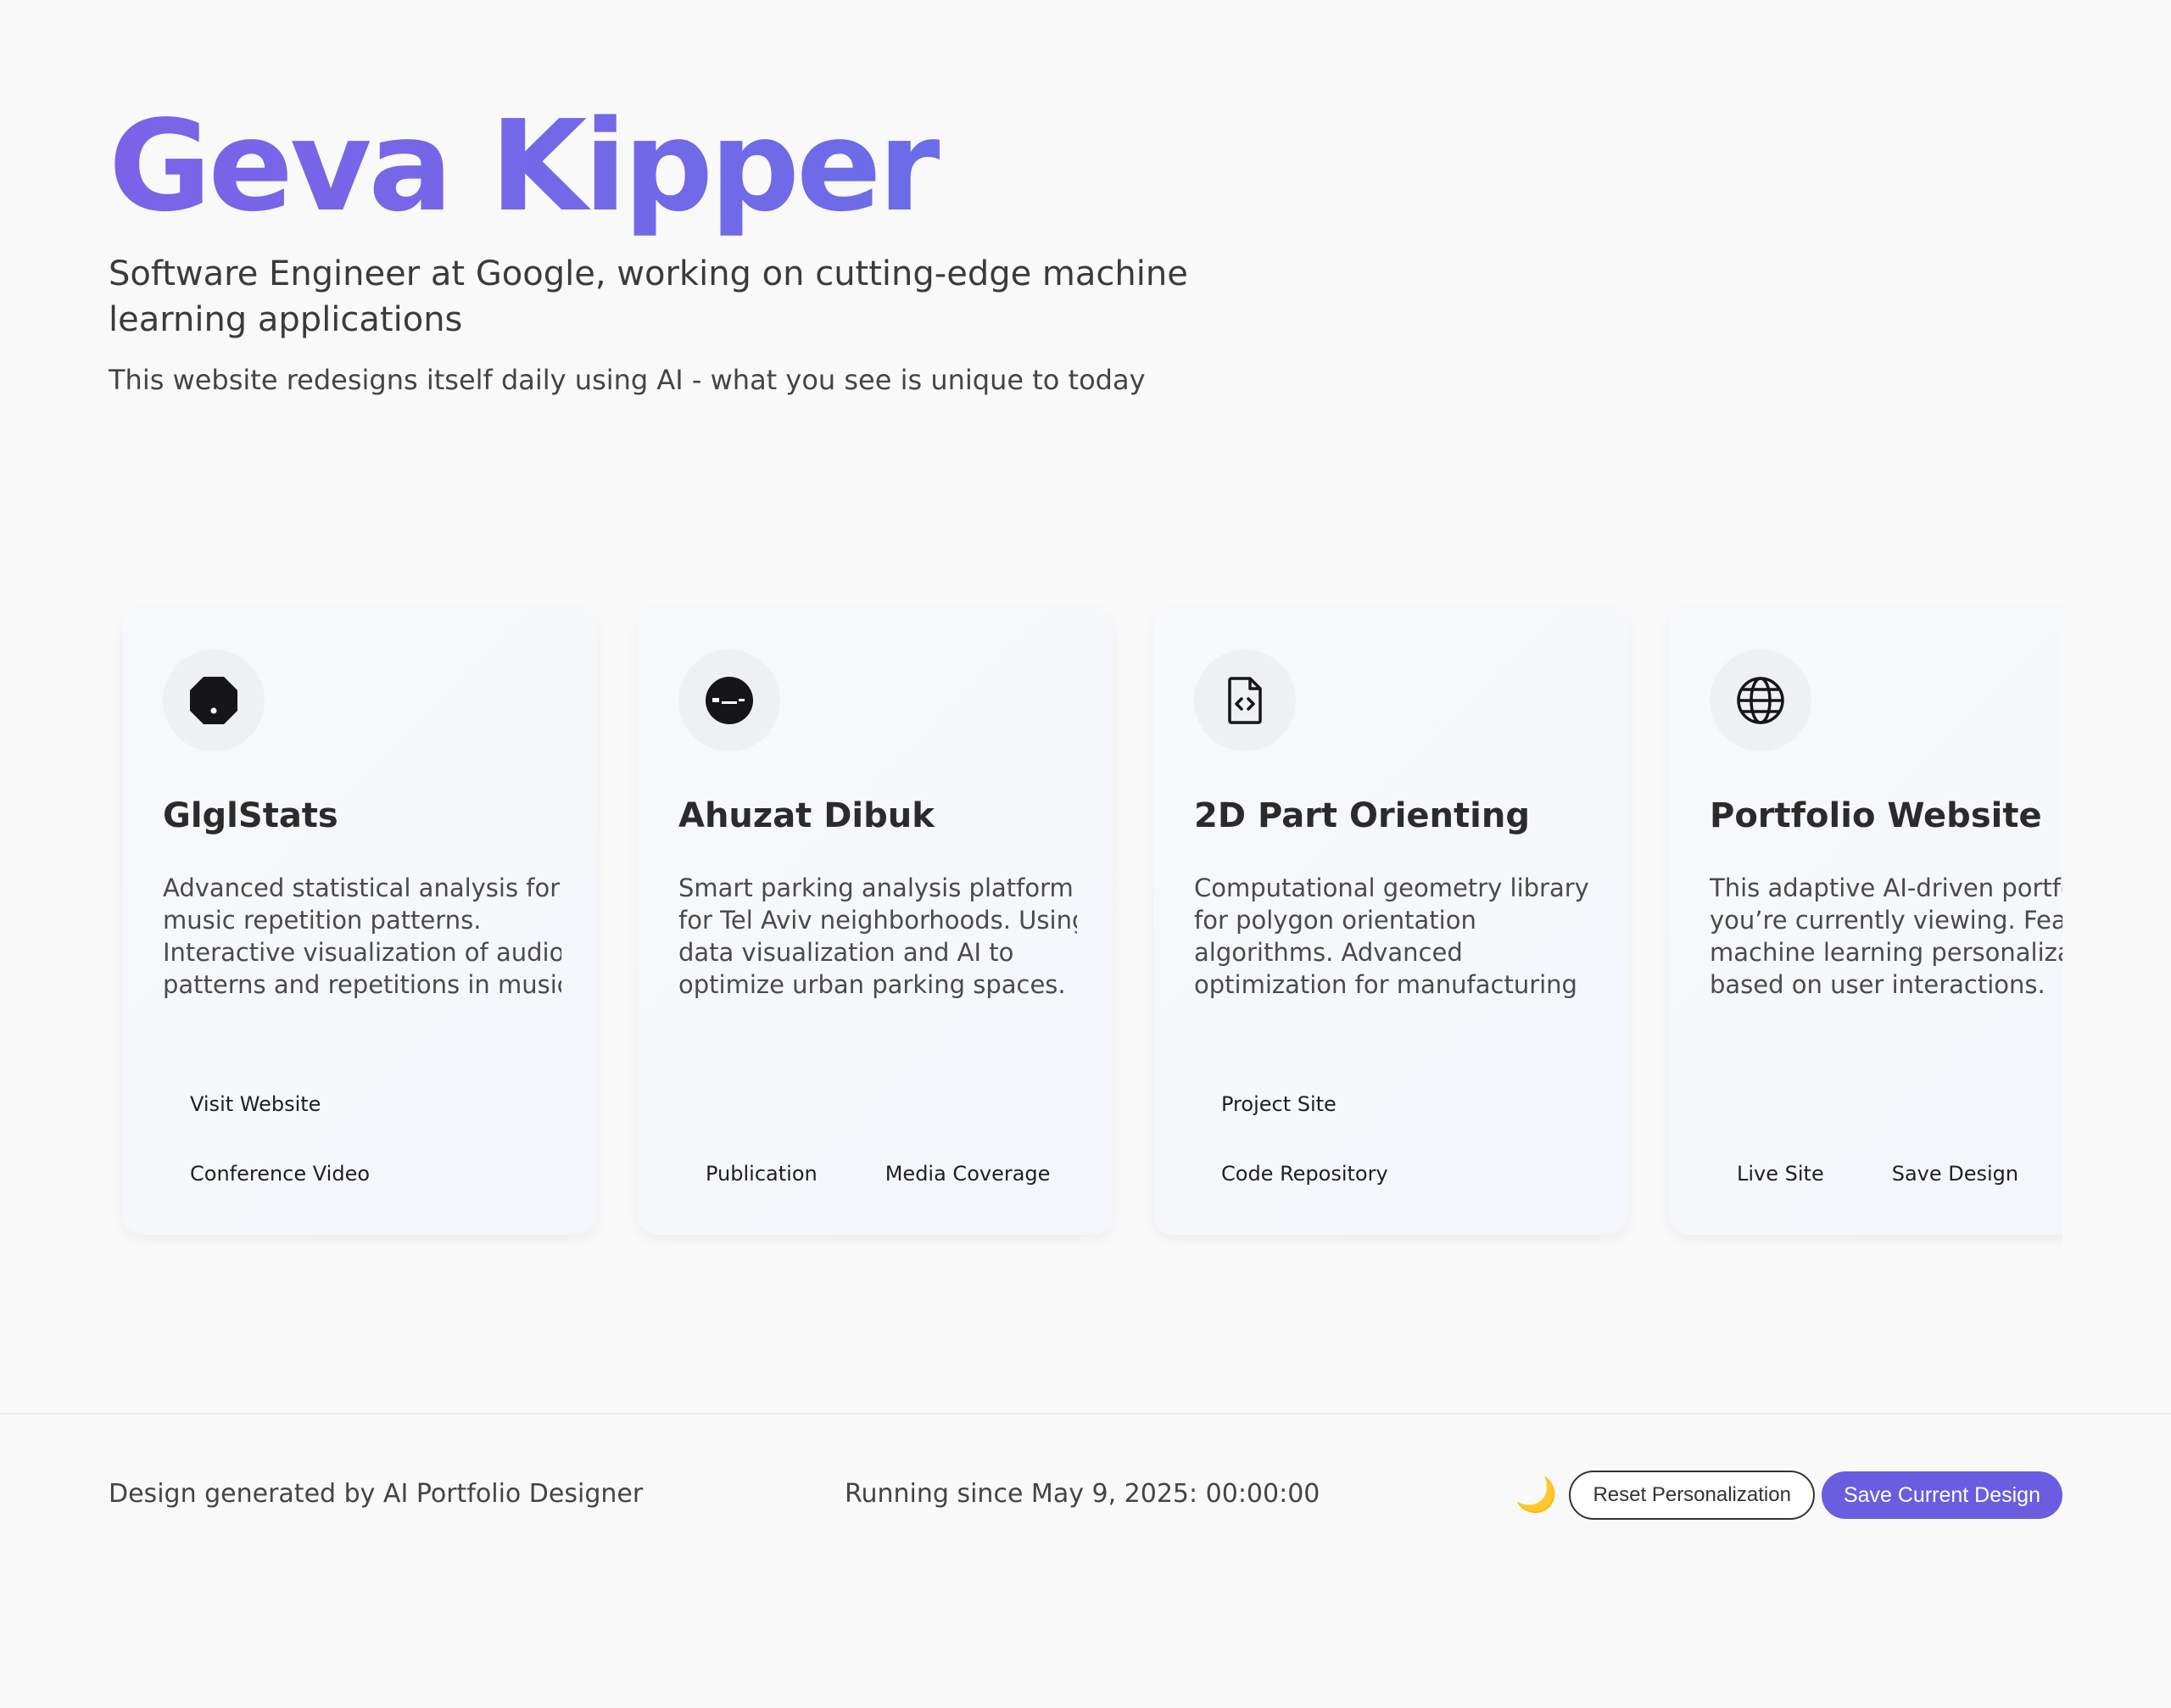 This screenshot has height=1708, width=2171. I want to click on description-line: music repetition patterns., so click(322, 921).